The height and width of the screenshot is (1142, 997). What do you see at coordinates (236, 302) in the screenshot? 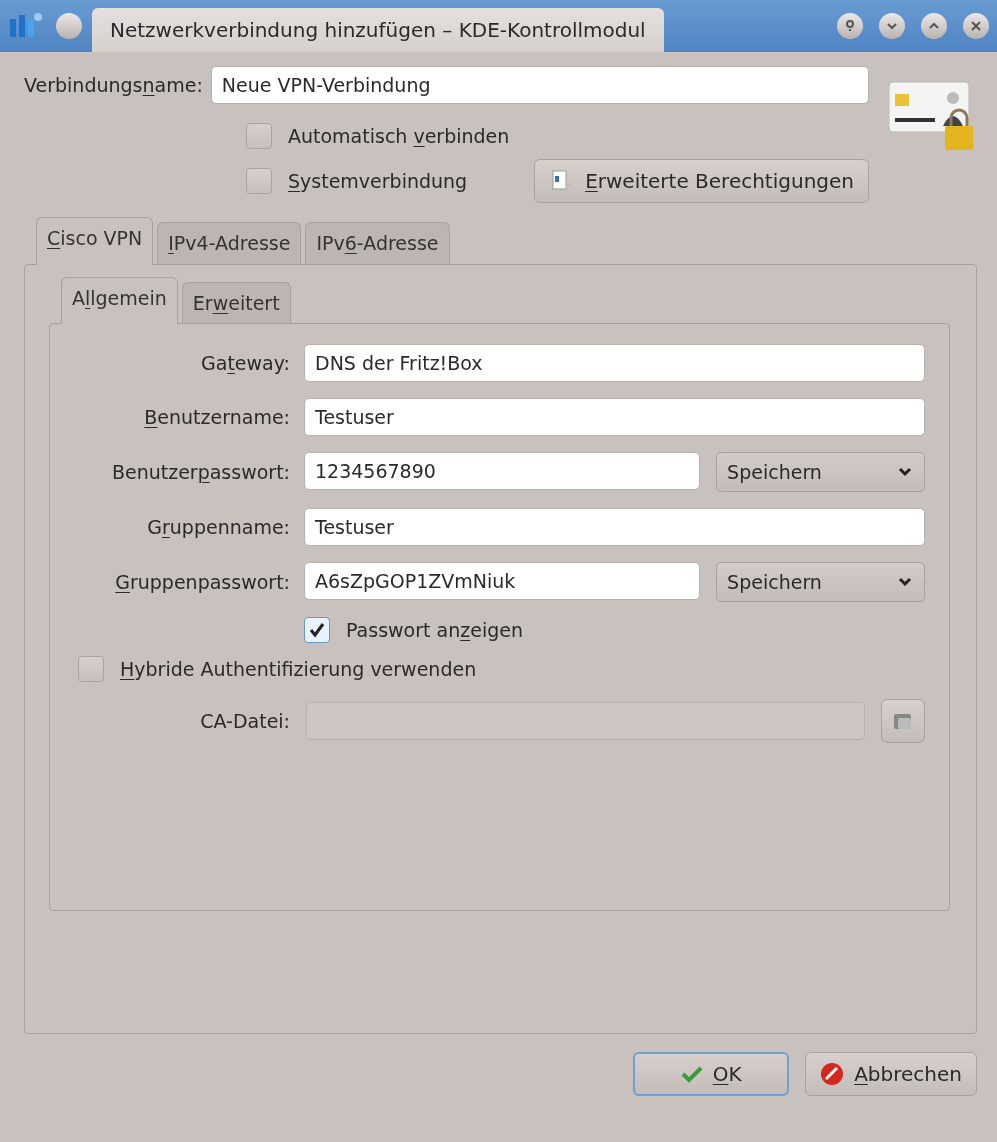
I see `tab: Erweitert` at bounding box center [236, 302].